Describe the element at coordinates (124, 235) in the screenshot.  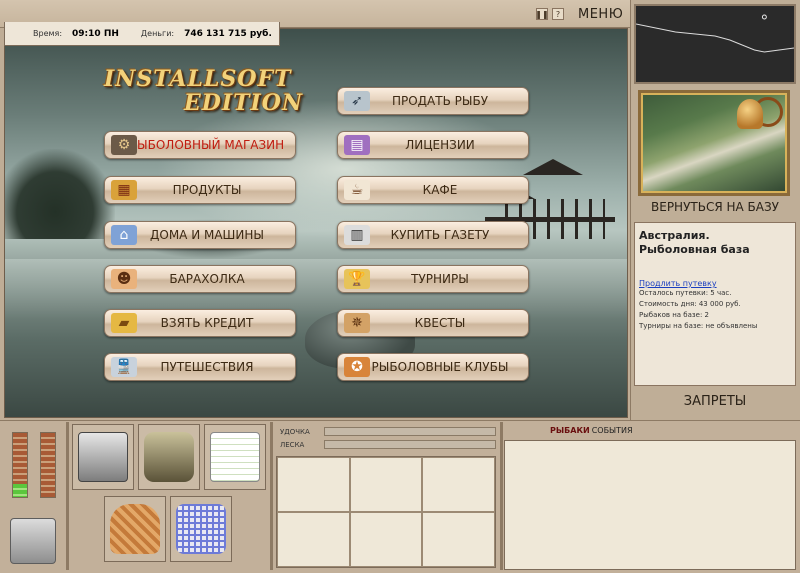
I see `house-icon: ⌂` at that location.